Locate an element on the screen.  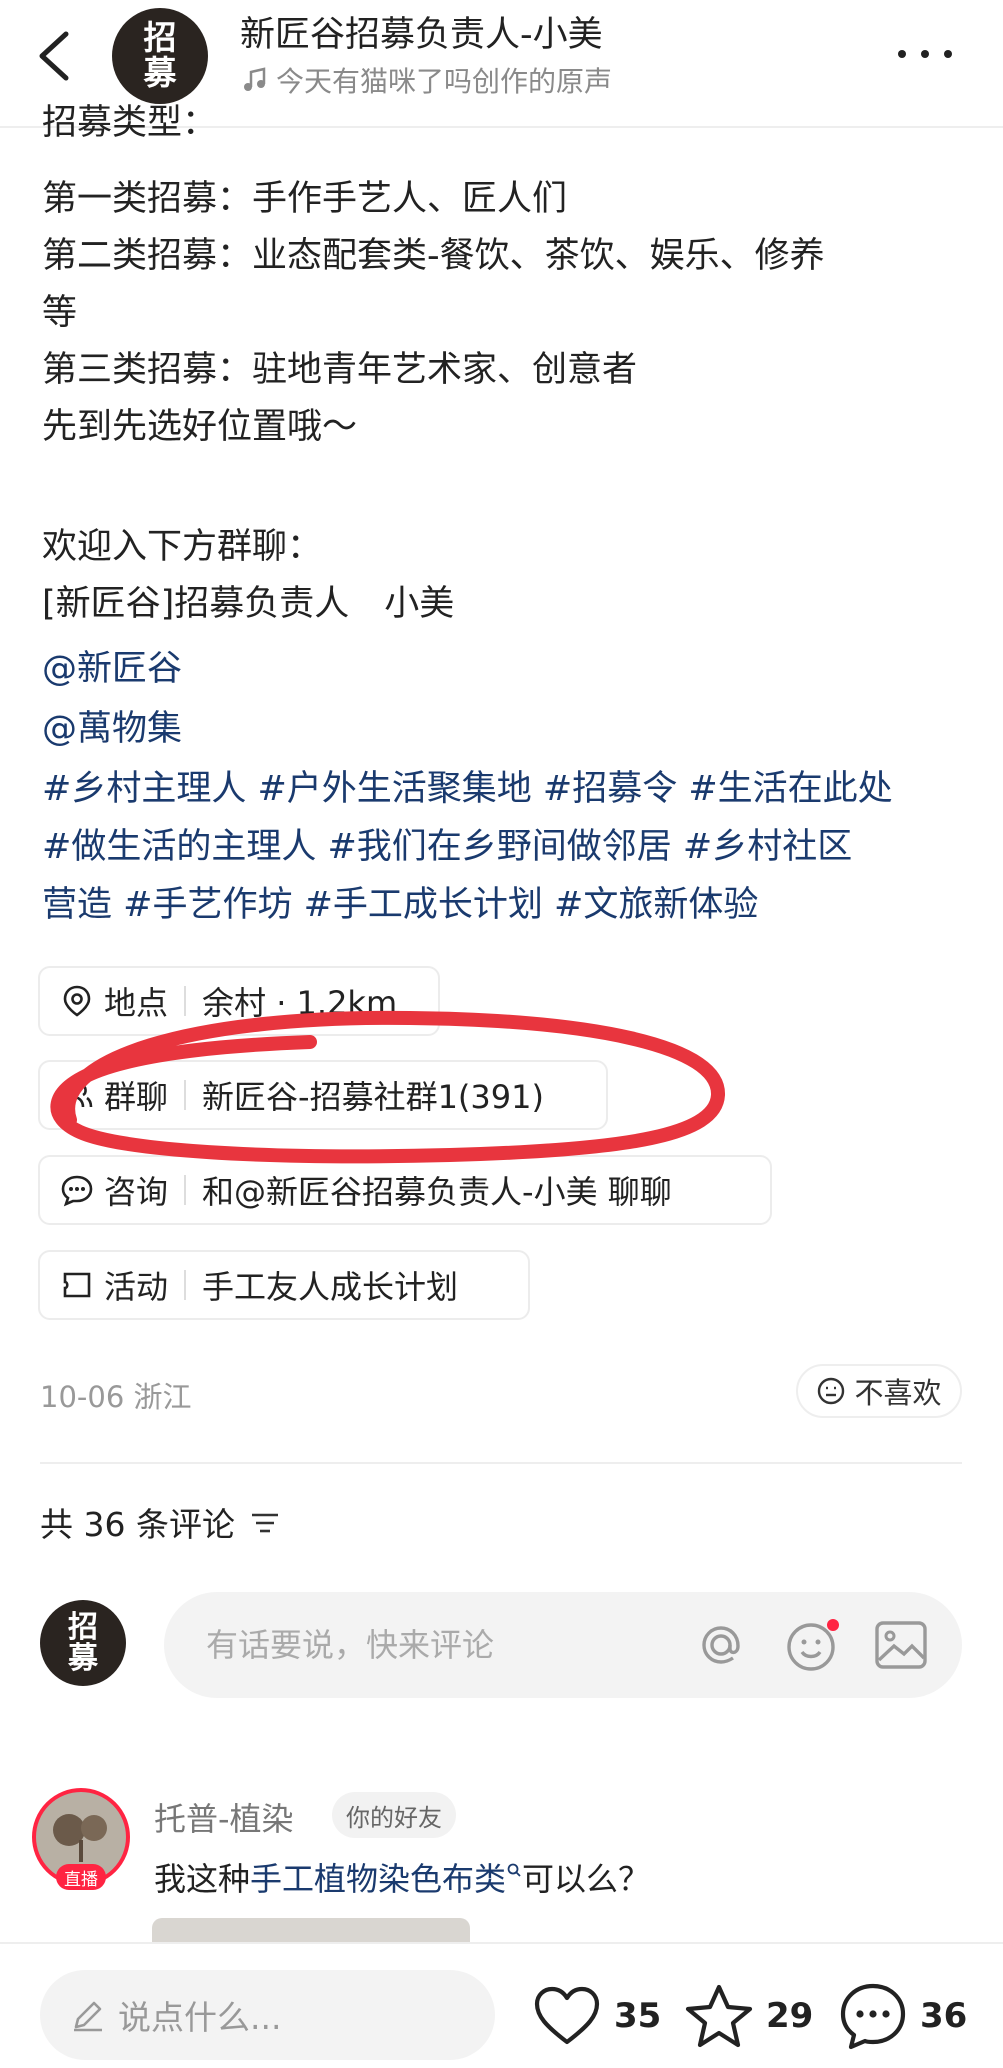
post-line: 第二类招募：业态配套类-餐饮、茶饮、娱乐、修养 is located at coordinates (433, 256).